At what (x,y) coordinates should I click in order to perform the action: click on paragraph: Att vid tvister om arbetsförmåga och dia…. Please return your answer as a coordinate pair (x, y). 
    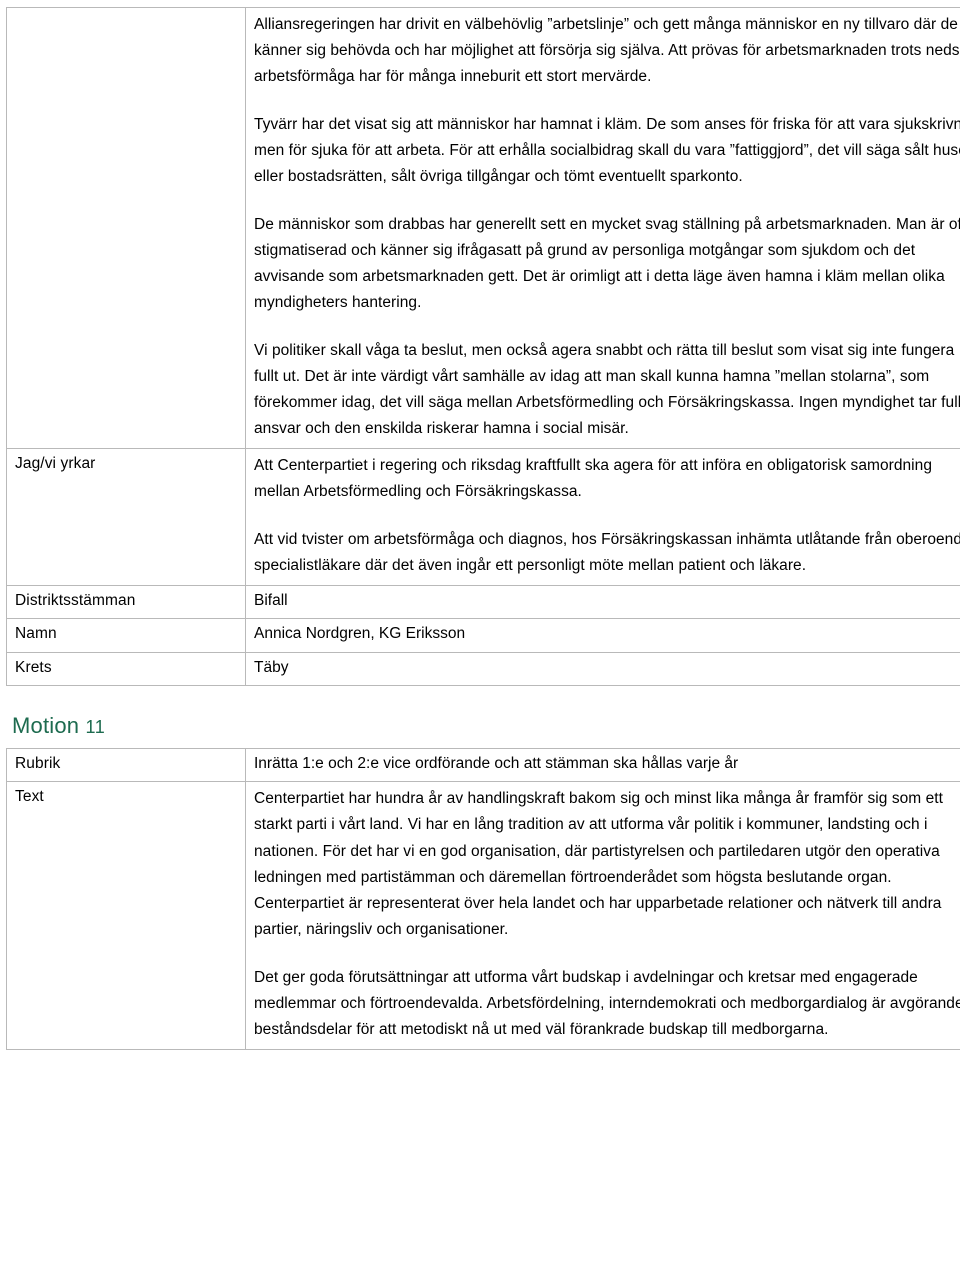
    Looking at the image, I should click on (607, 552).